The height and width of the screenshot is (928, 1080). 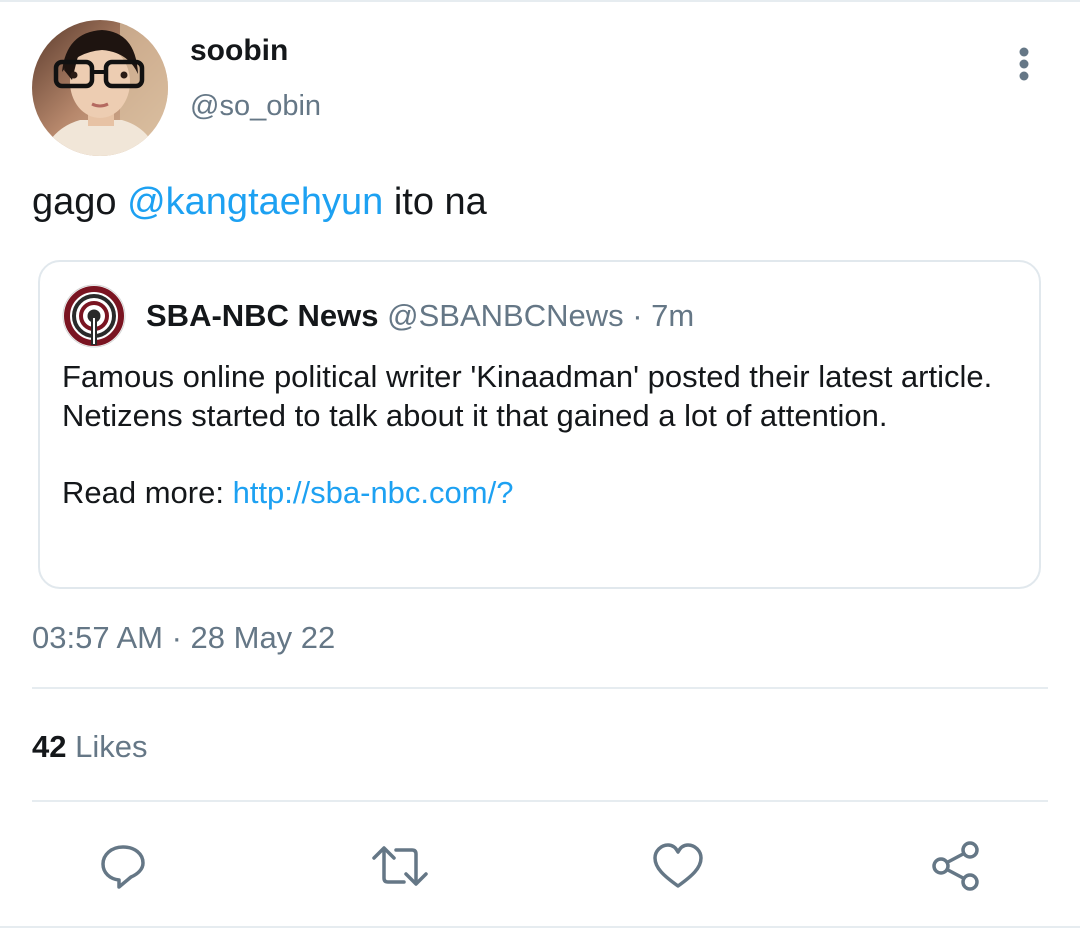 I want to click on tweet-text: gago @kangtaehyun ito na, so click(x=259, y=202).